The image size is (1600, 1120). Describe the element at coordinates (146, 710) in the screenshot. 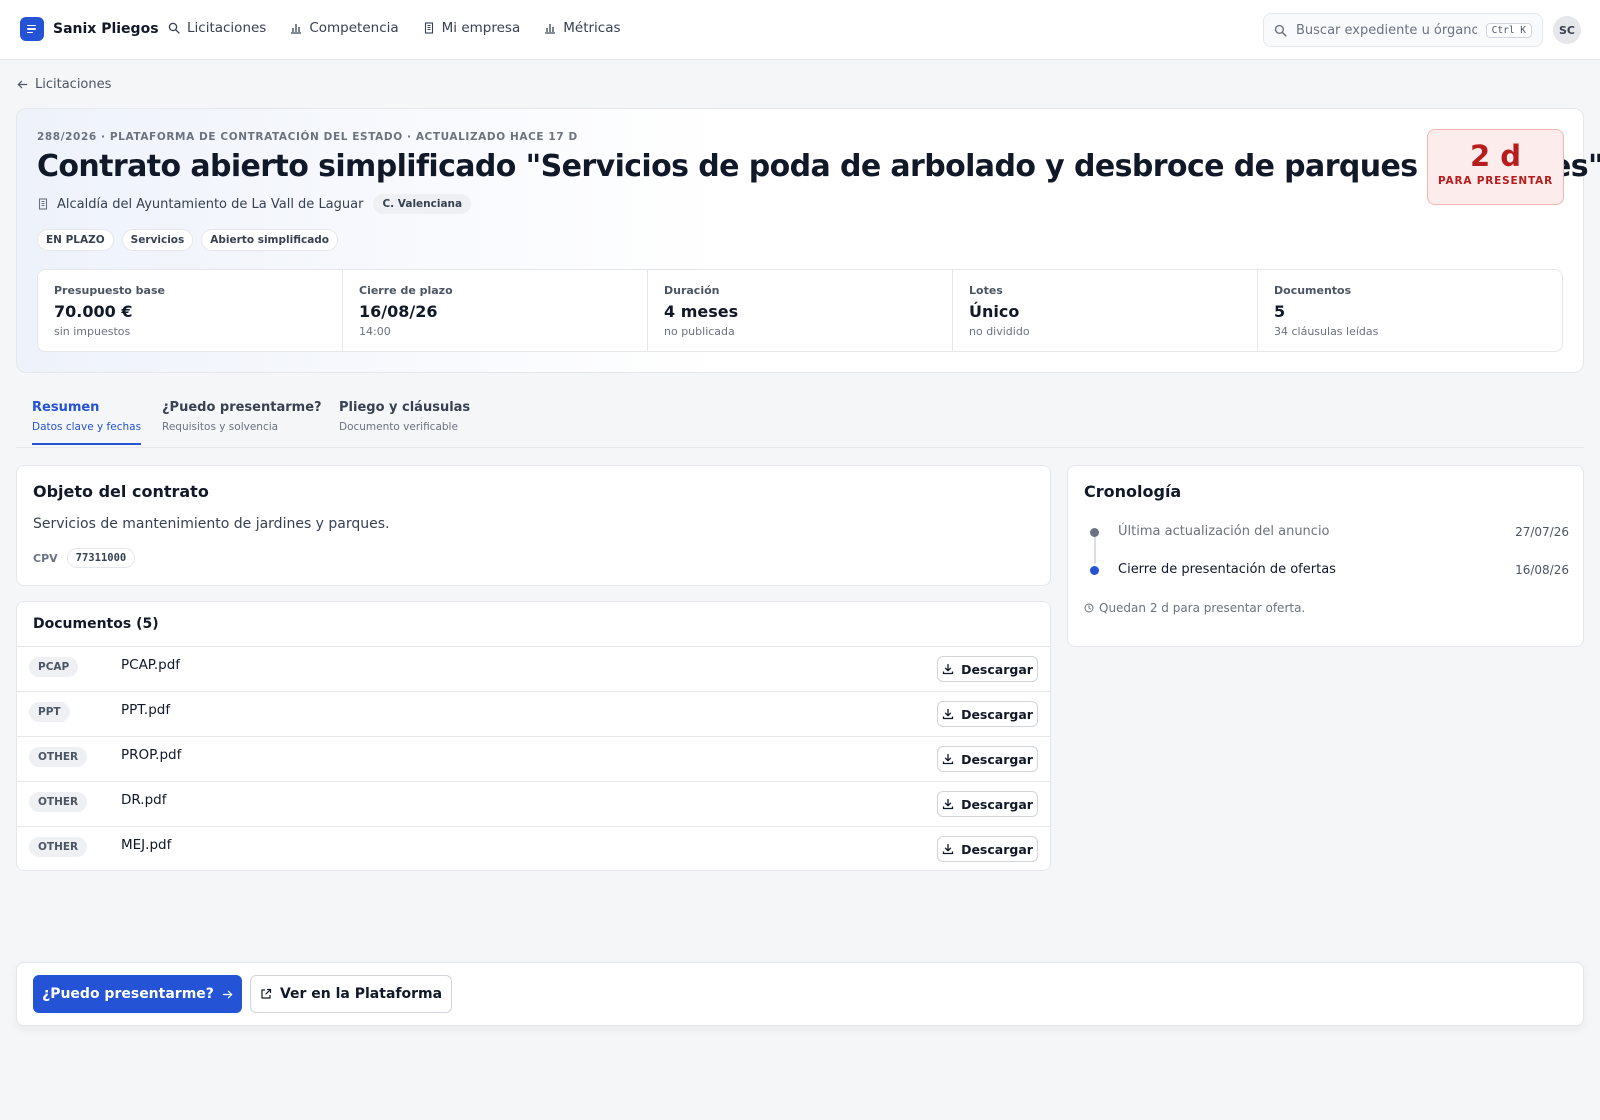

I see `document-name: PPT.pdf` at that location.